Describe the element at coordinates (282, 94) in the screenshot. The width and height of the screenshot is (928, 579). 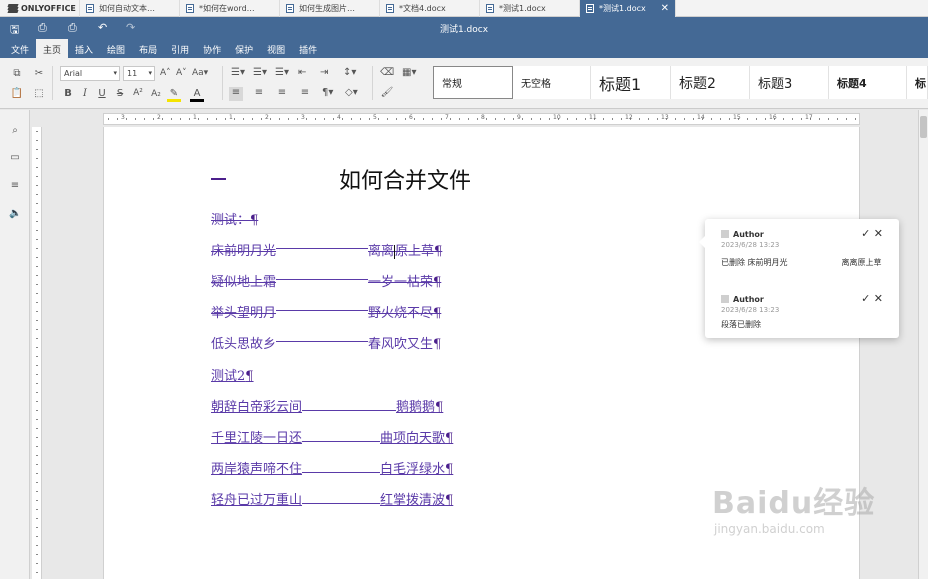
I see `align-right-icon: ≡` at that location.